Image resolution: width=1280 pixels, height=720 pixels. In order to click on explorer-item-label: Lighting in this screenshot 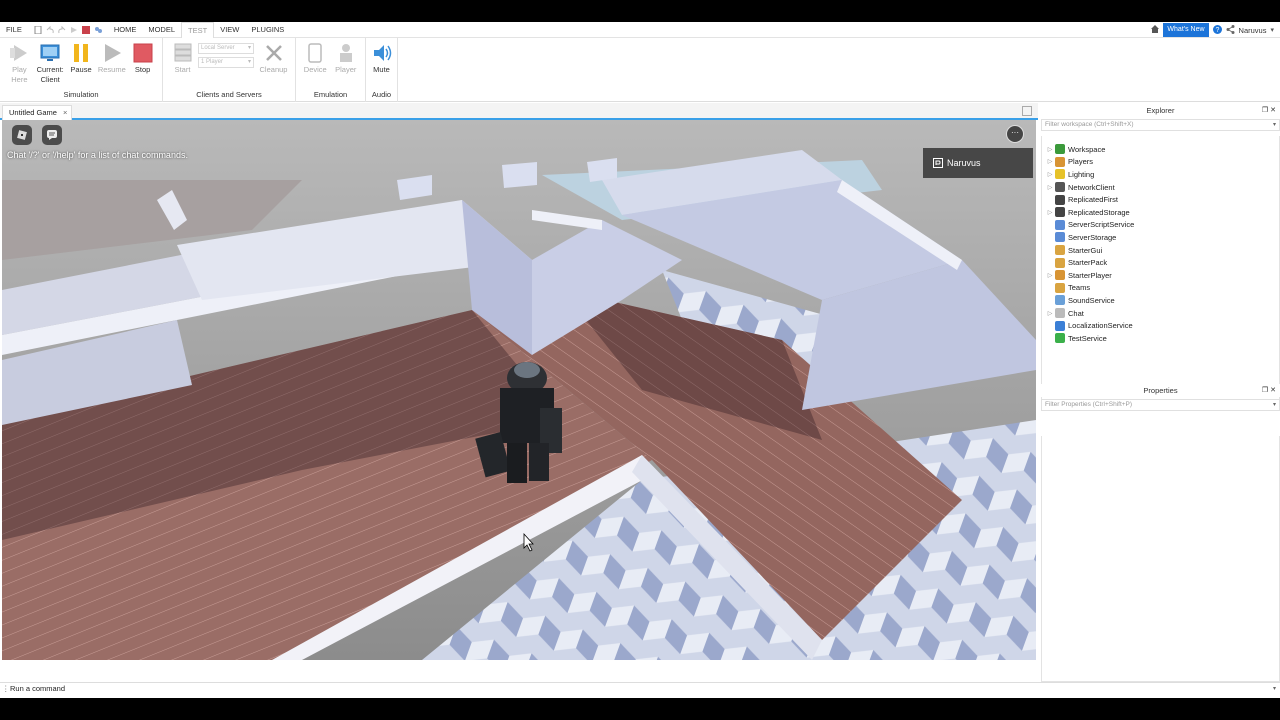, I will do `click(1081, 174)`.